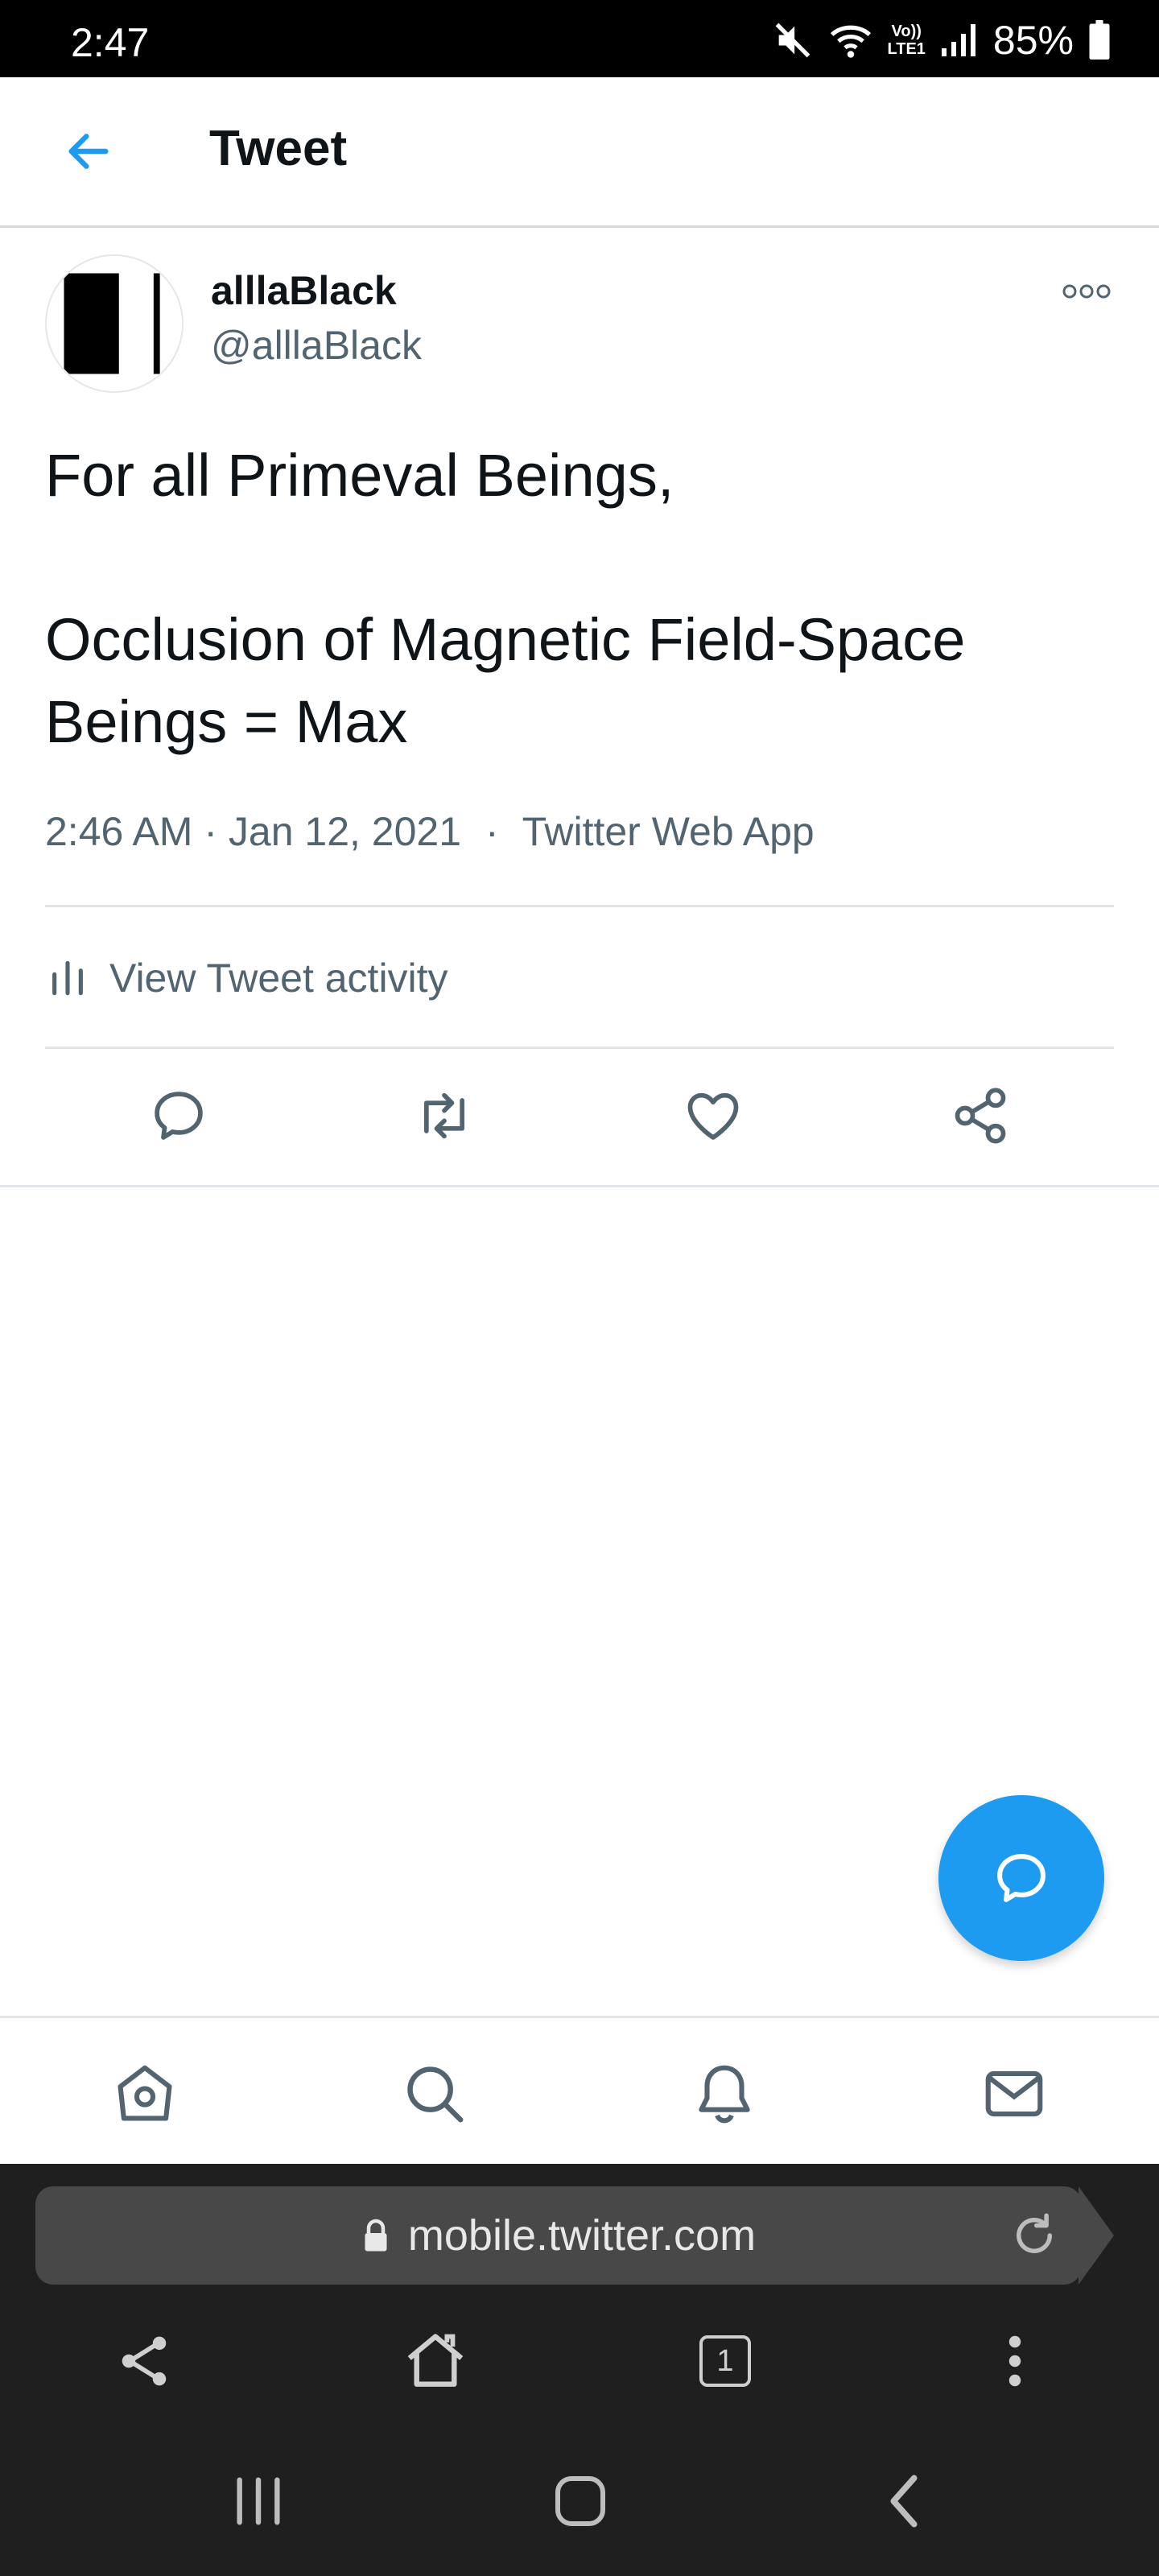  I want to click on browser-share-button, so click(144, 2361).